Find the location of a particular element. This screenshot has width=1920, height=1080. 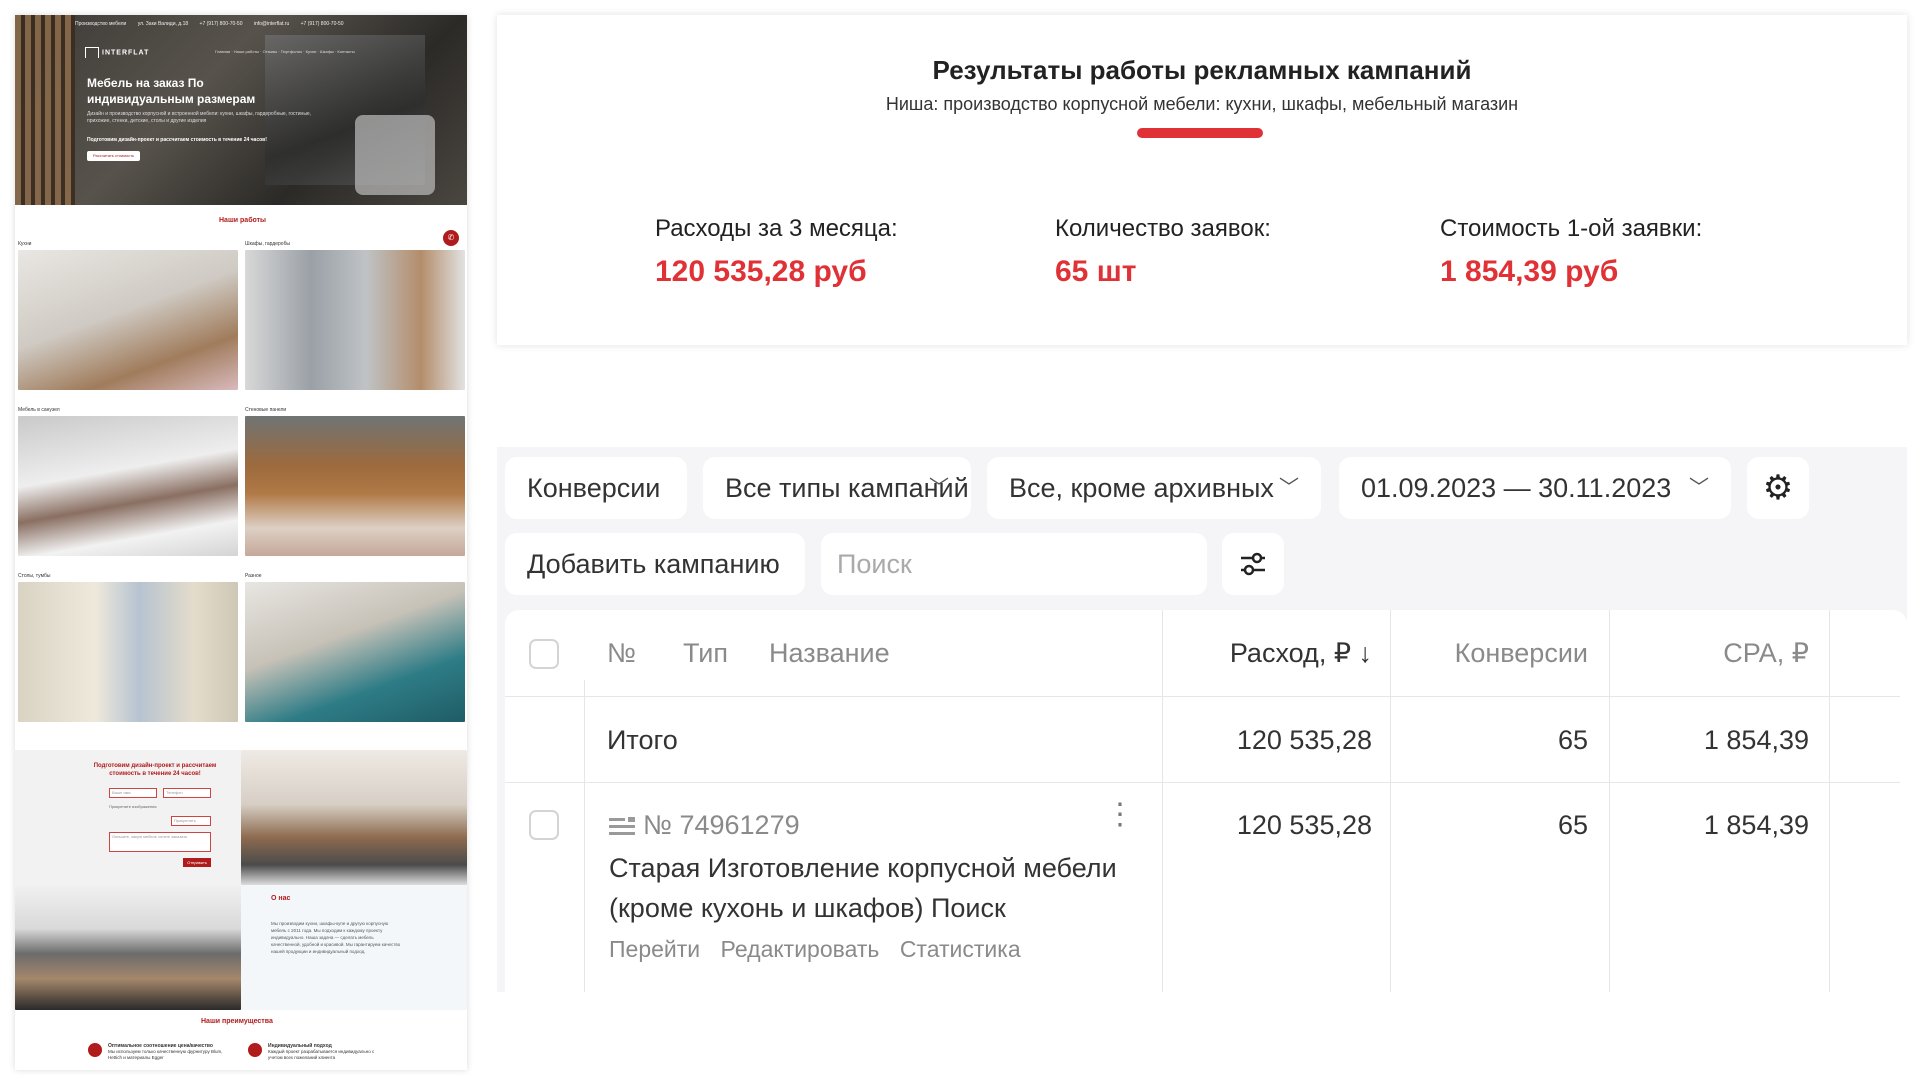

conversions-filter-button: Конверсии is located at coordinates (596, 488).